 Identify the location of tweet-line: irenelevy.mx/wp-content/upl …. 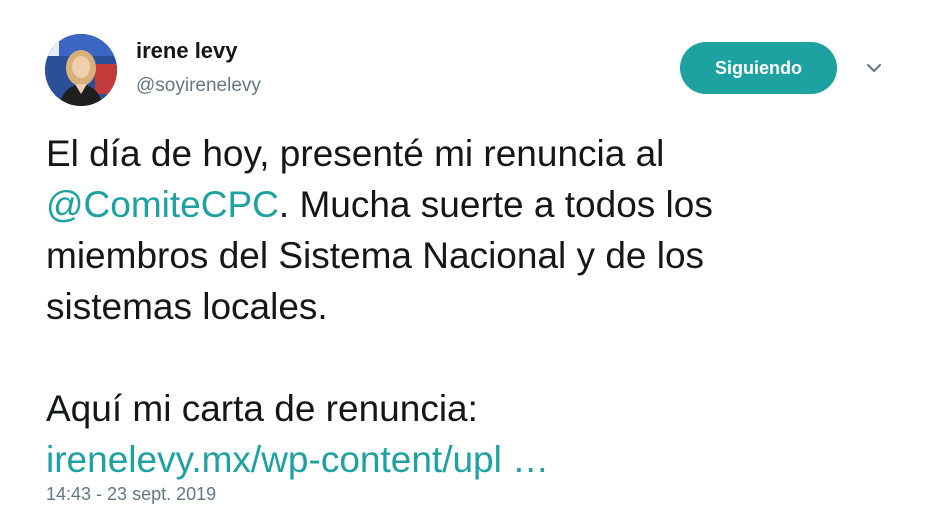
(476, 459).